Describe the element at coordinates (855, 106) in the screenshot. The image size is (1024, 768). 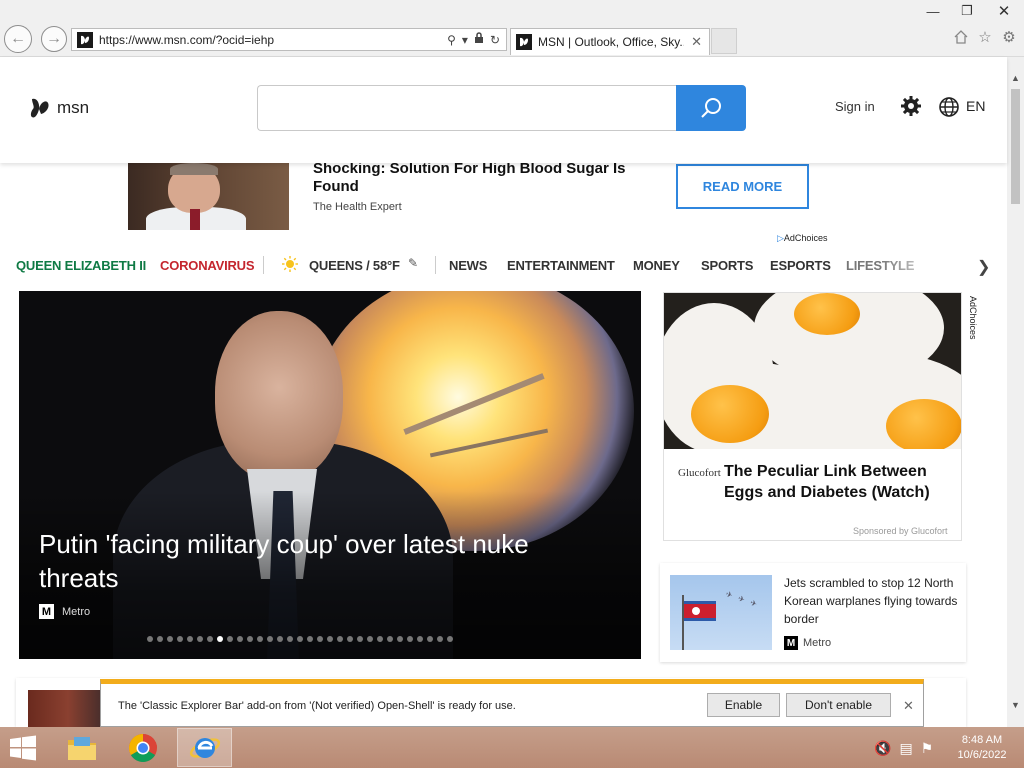
I see `sign-in-link: Sign in` at that location.